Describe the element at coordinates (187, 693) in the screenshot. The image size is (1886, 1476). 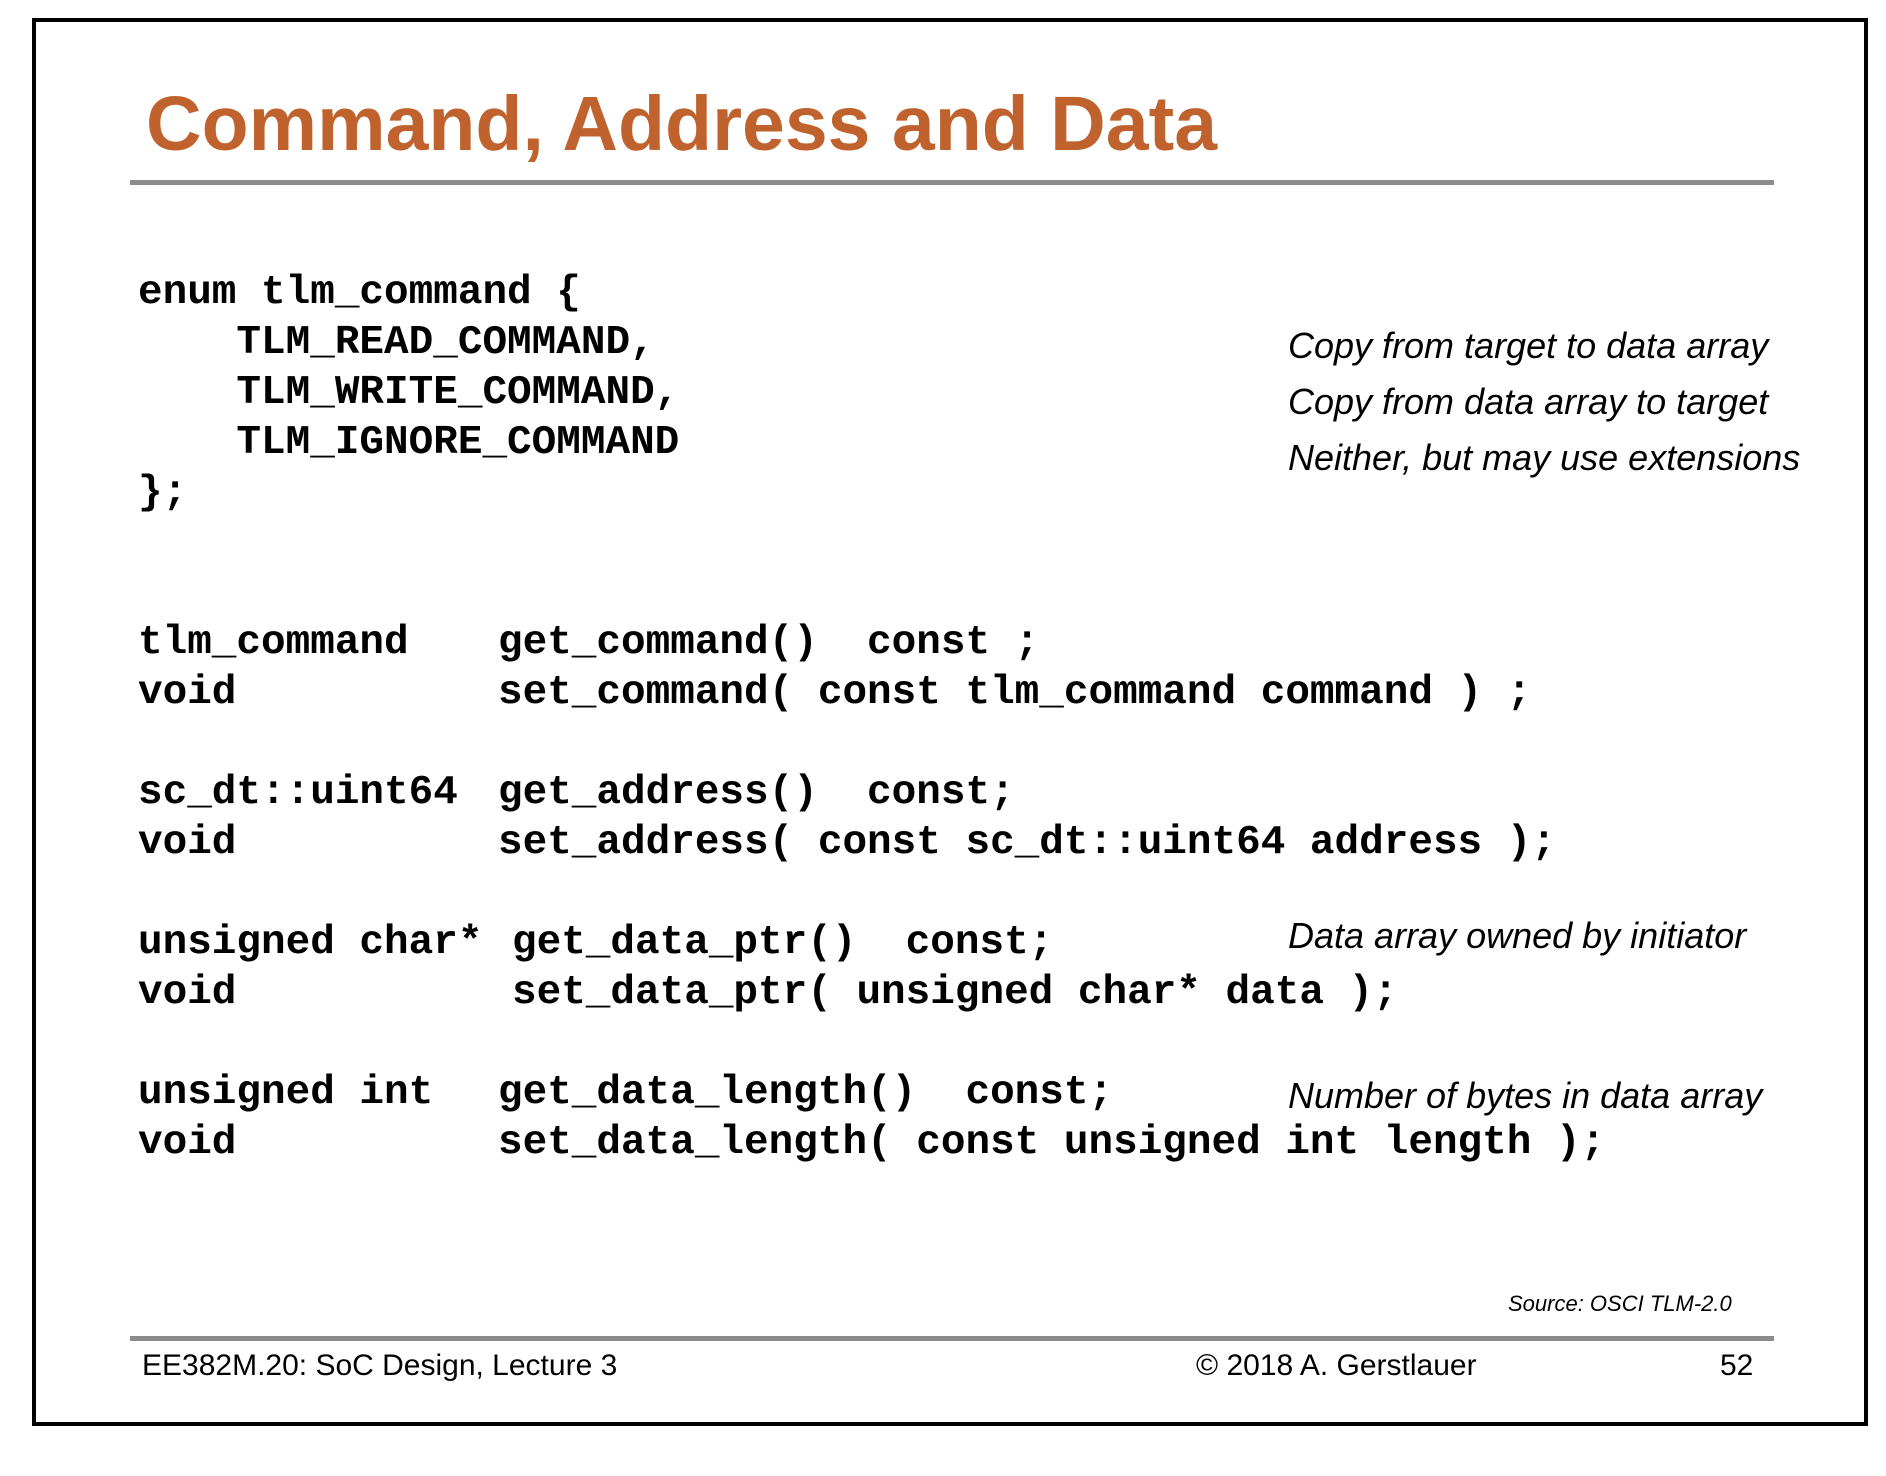
I see `command-setter-type: void` at that location.